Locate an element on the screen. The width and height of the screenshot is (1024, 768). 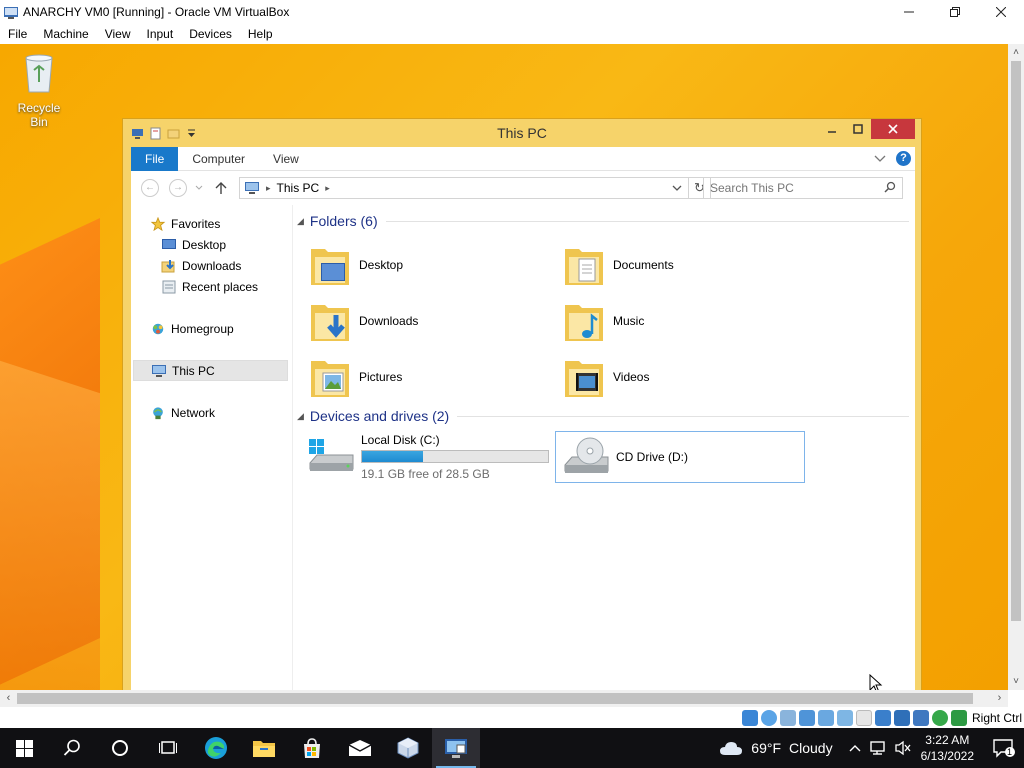
task-view-button is located at coordinates (168, 748).